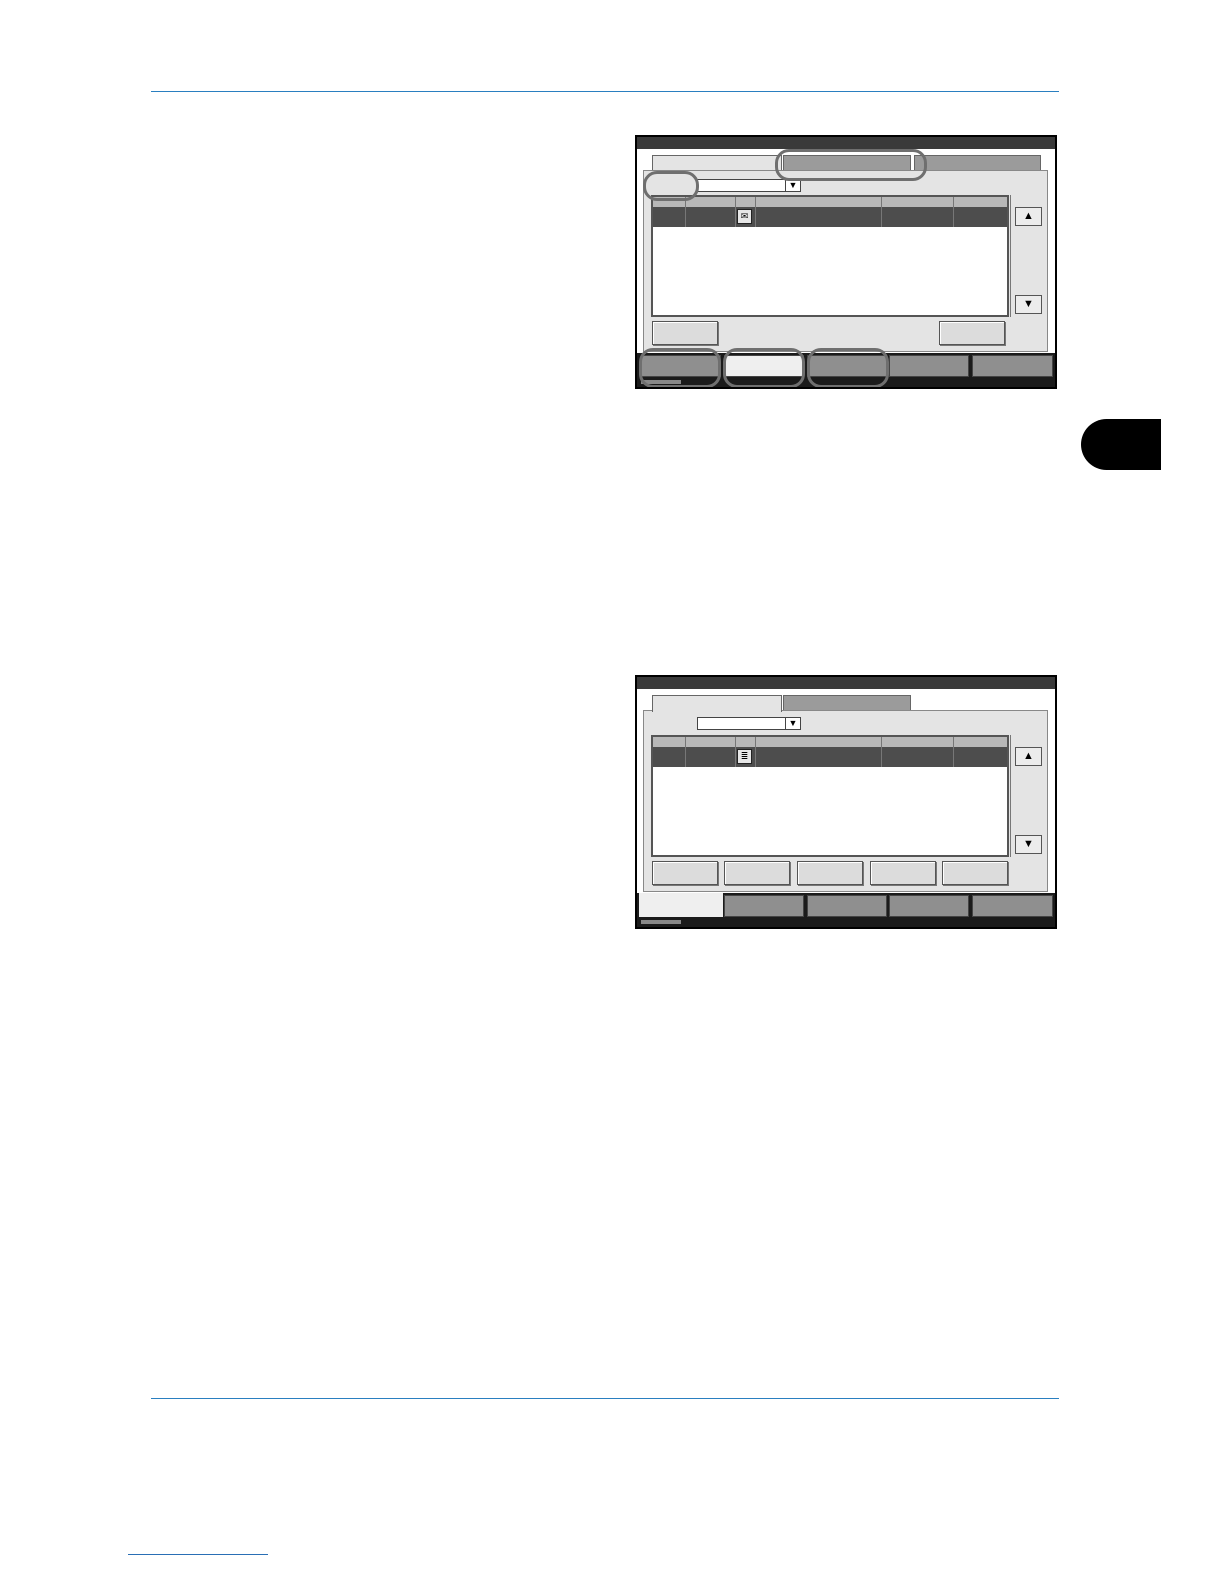 Image resolution: width=1224 pixels, height=1584 pixels. I want to click on tab-left, so click(717, 703).